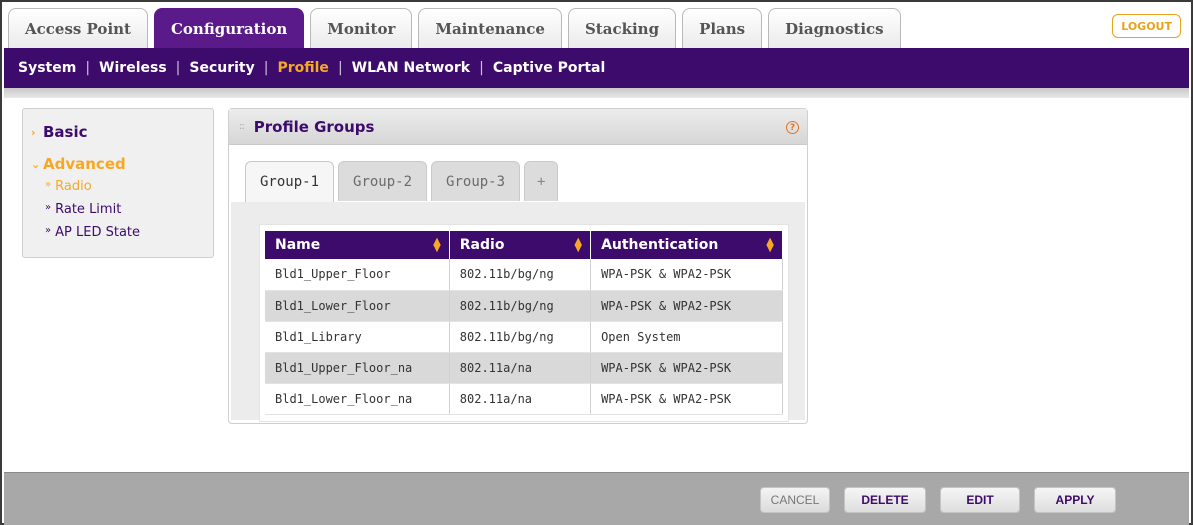  I want to click on menu-advanced: ⌄ Advanced, so click(122, 164).